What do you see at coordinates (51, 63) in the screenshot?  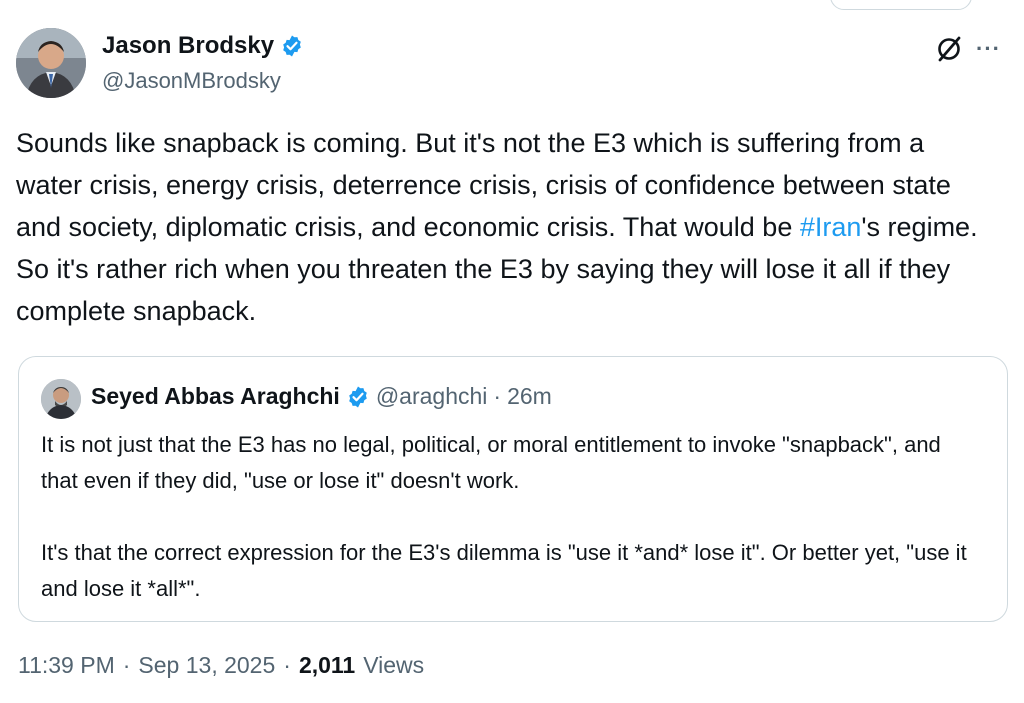 I see `author-avatar` at bounding box center [51, 63].